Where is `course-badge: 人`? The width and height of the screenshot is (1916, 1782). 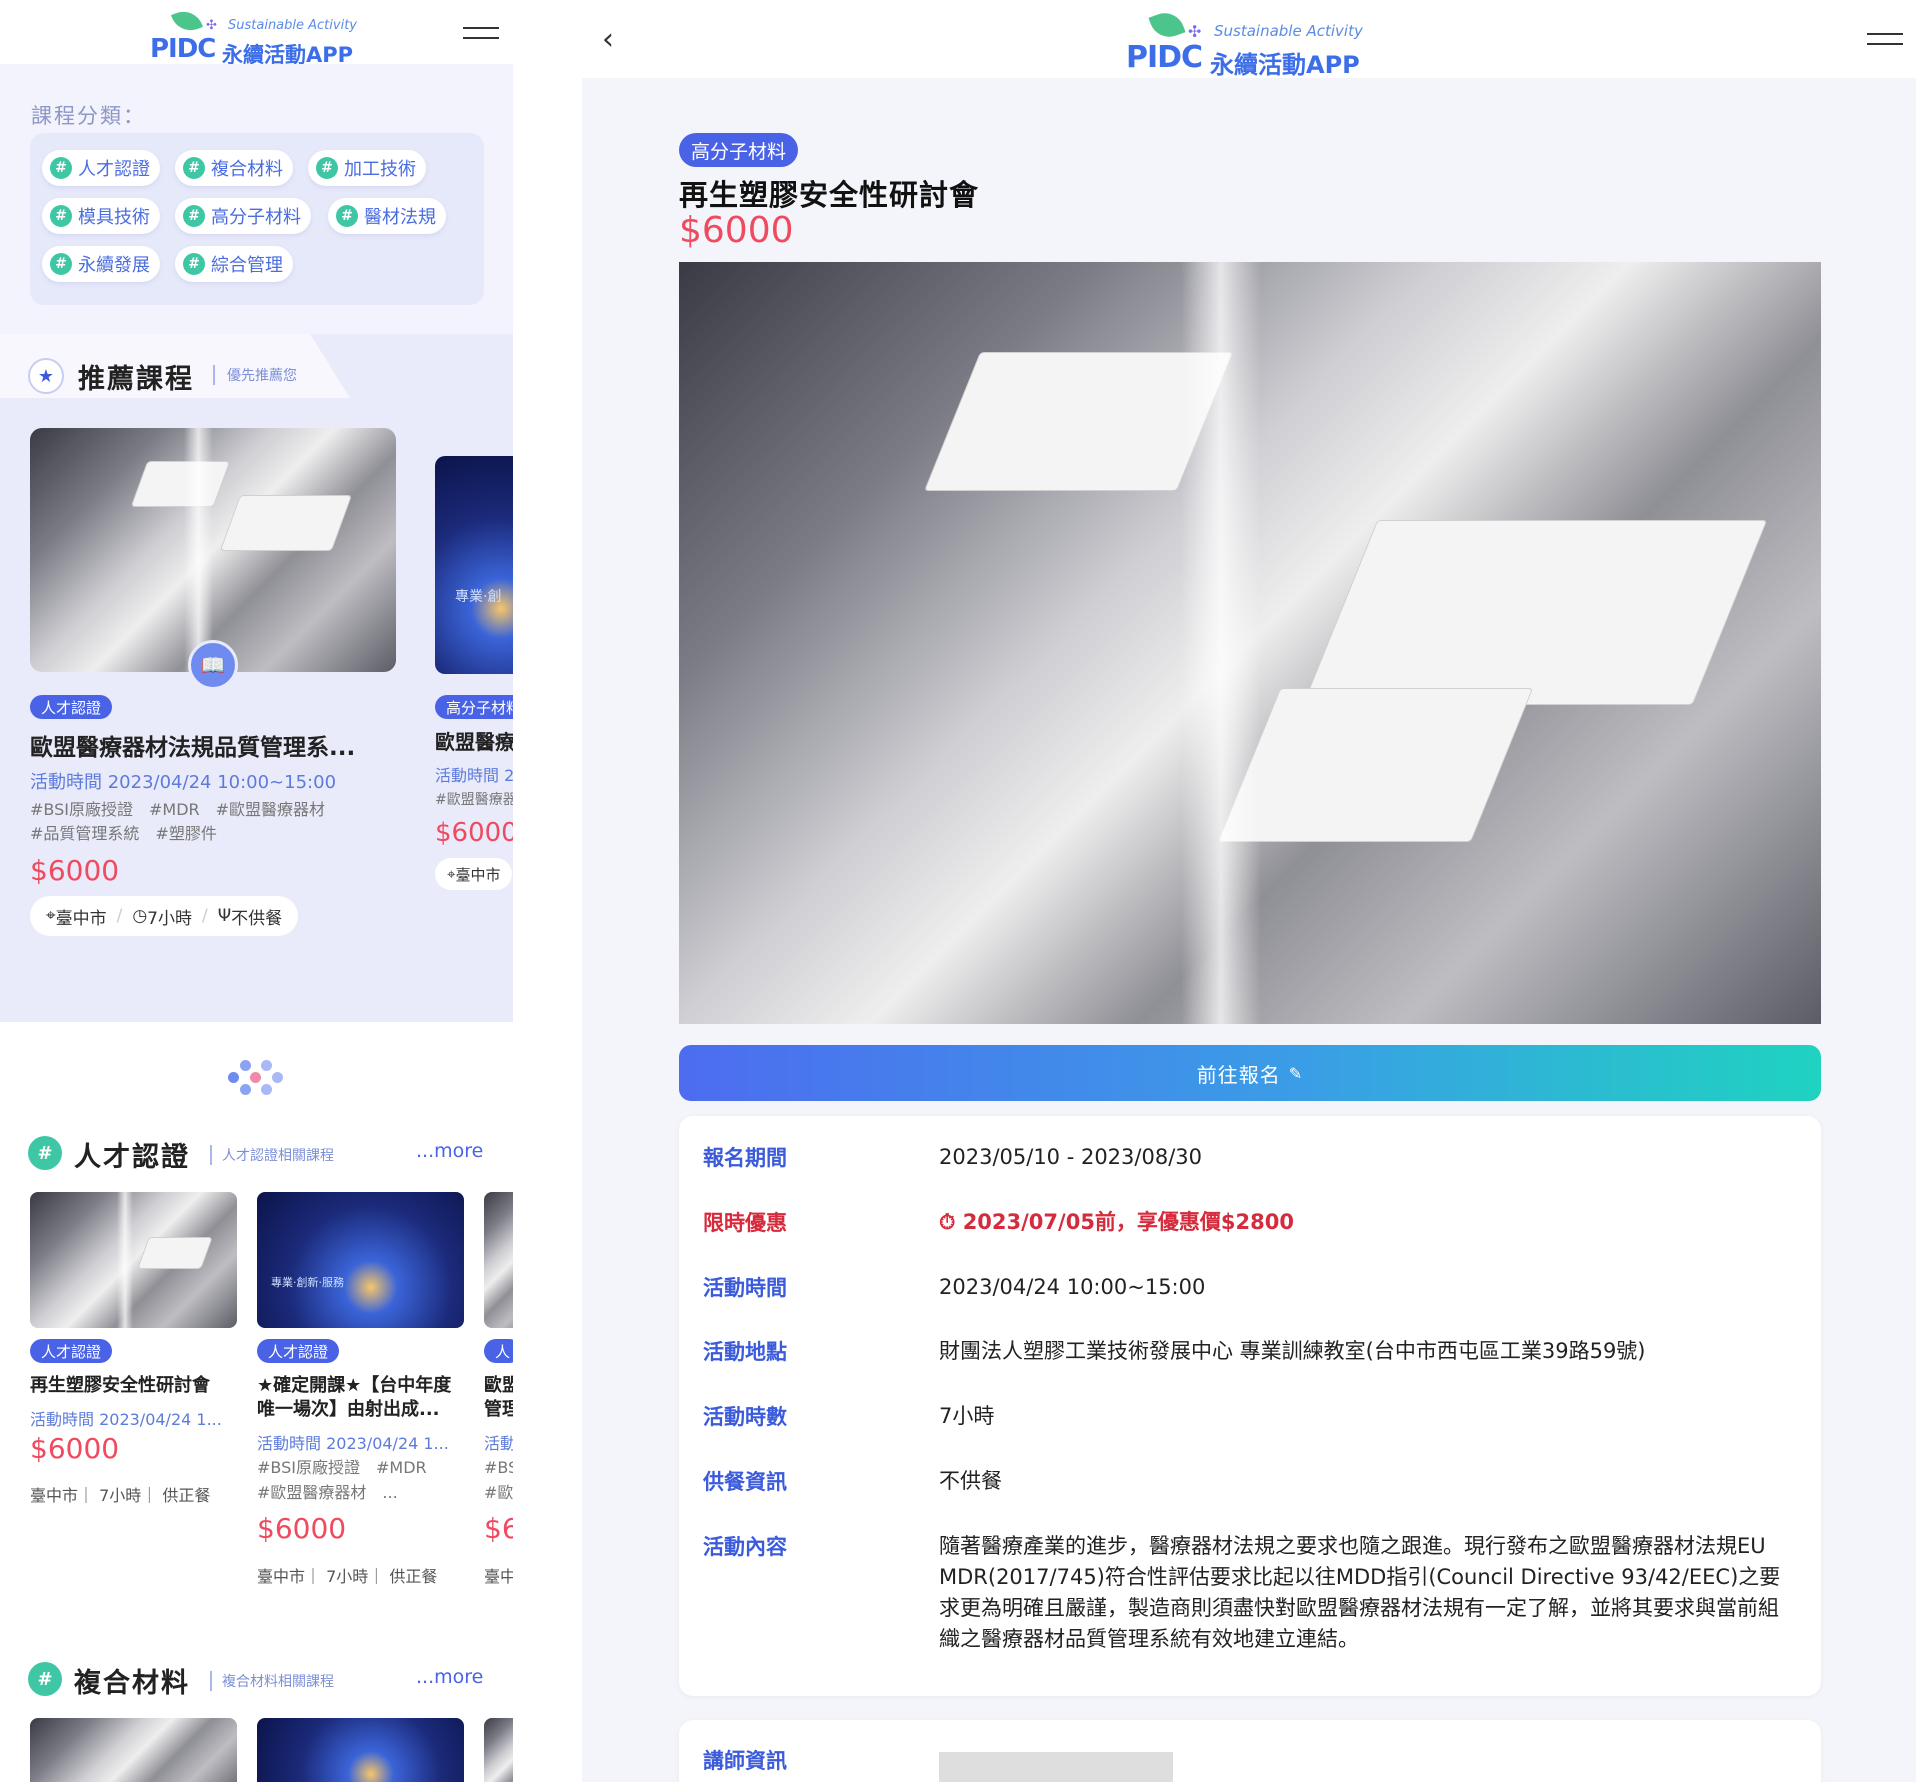 course-badge: 人 is located at coordinates (498, 1351).